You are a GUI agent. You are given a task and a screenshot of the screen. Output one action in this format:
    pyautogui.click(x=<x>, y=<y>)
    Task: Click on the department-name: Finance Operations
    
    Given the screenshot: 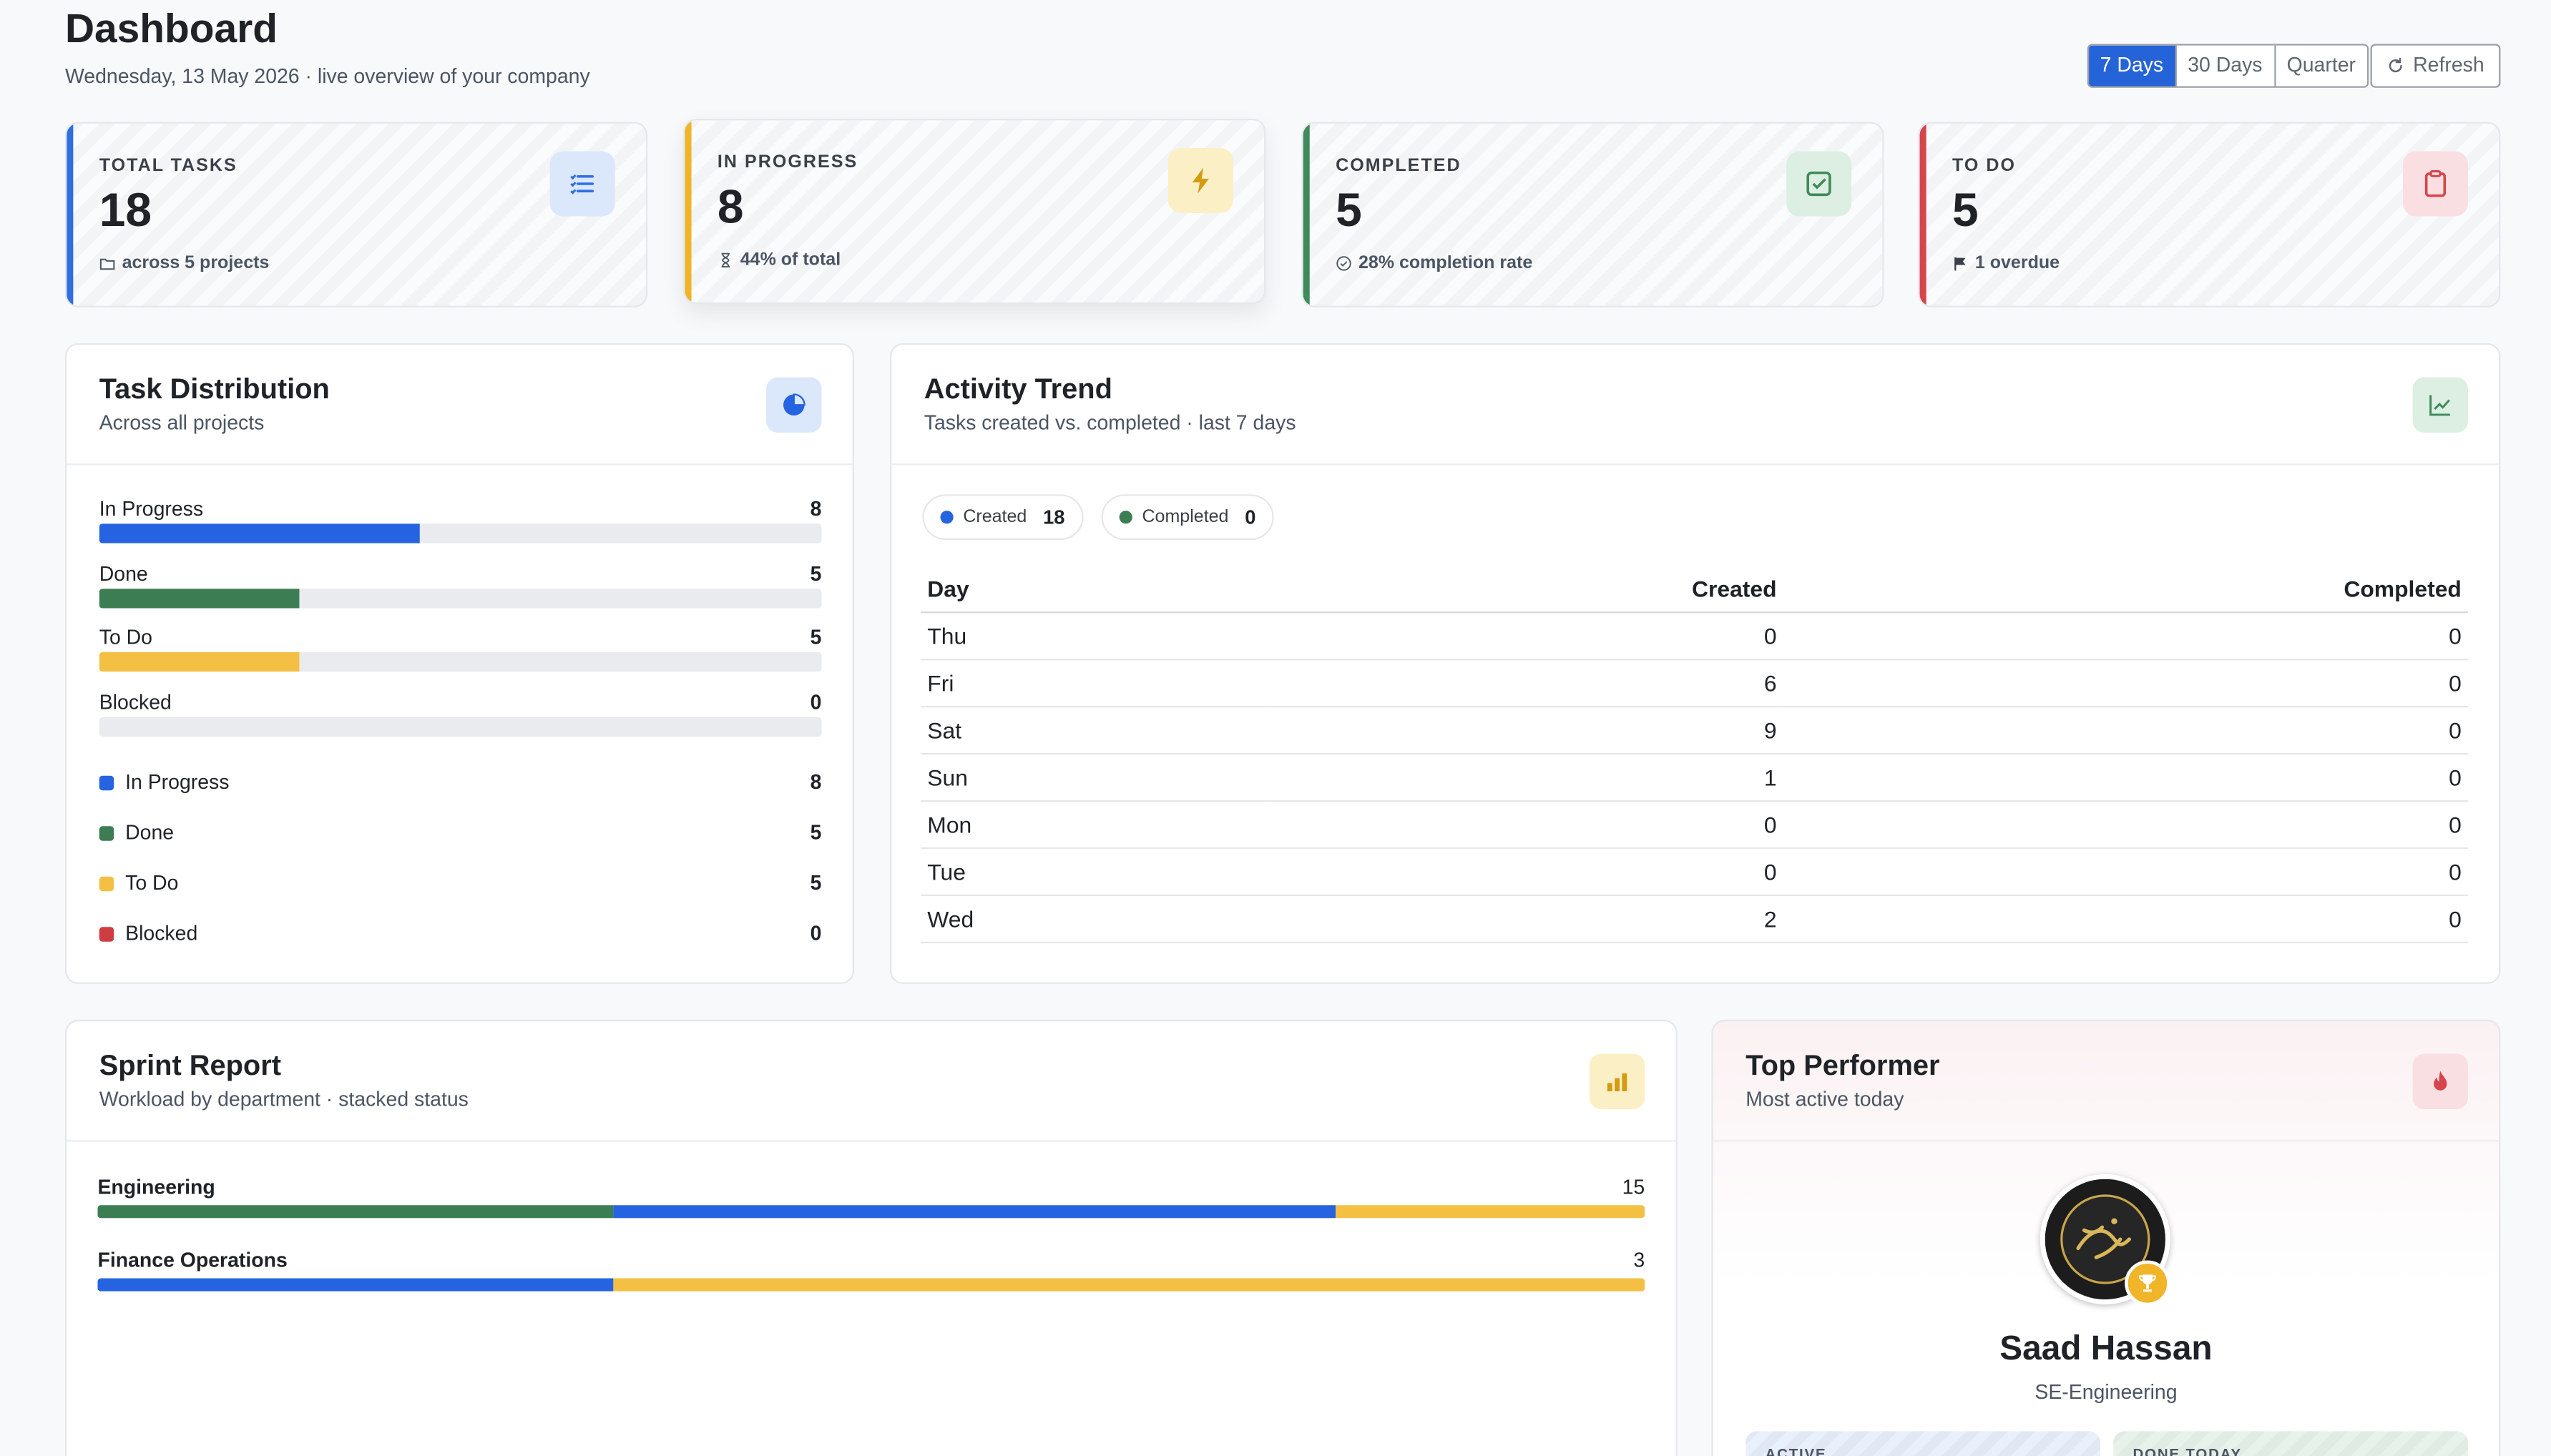 What is the action you would take?
    pyautogui.click(x=193, y=1260)
    